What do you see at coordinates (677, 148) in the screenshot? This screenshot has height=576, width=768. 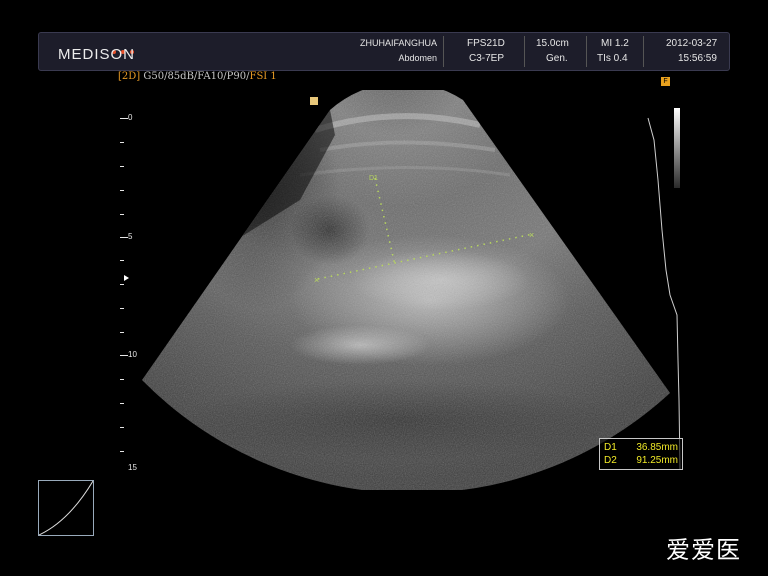 I see `gray-bar` at bounding box center [677, 148].